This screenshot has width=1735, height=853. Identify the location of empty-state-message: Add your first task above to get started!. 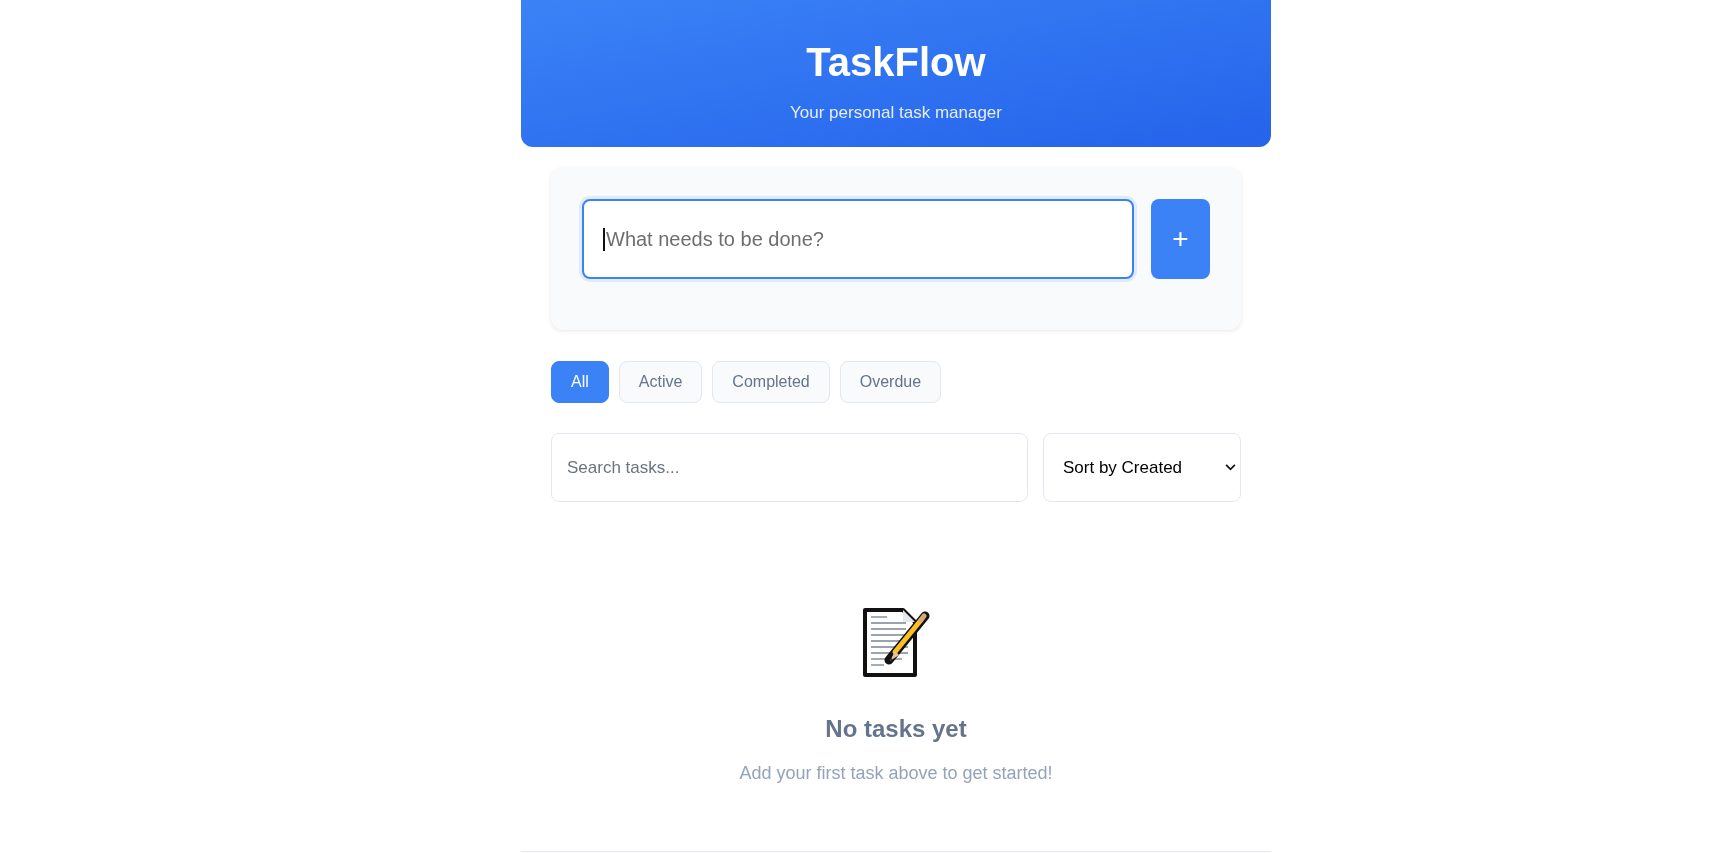
(896, 773).